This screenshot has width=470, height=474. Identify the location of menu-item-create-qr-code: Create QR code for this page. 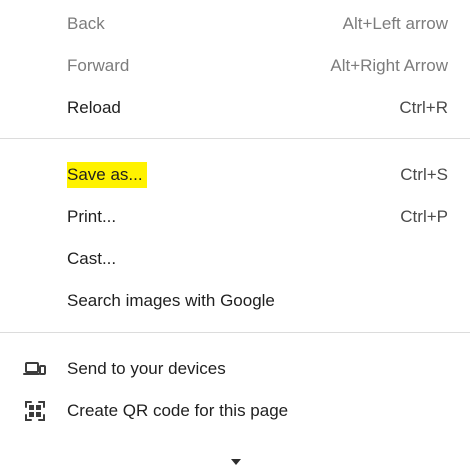
(235, 411).